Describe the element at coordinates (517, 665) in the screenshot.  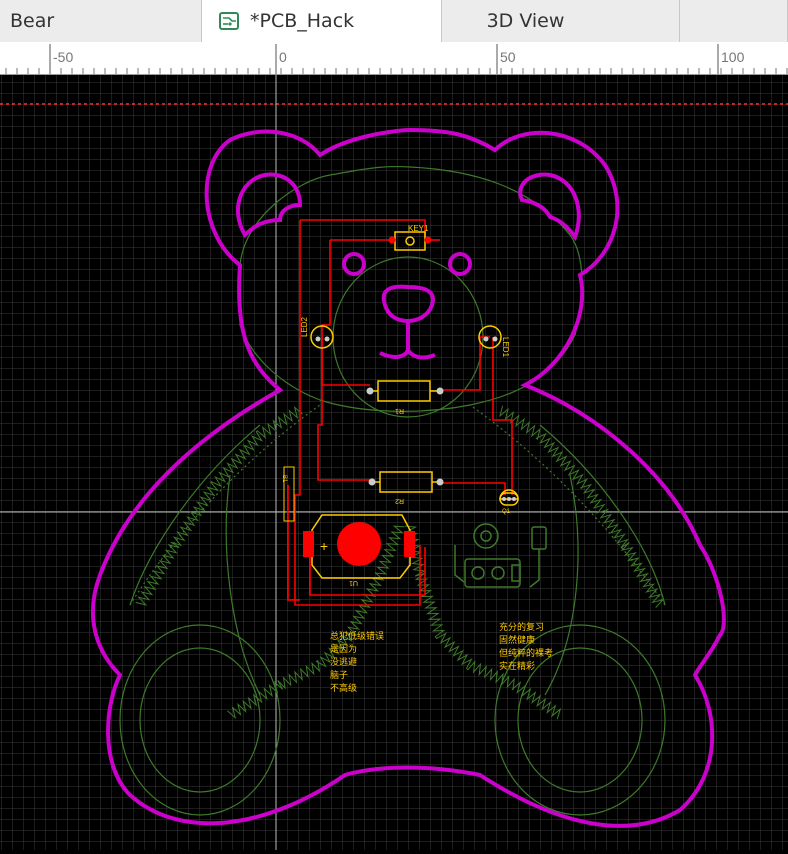
I see `silk-line: 实在精彩` at that location.